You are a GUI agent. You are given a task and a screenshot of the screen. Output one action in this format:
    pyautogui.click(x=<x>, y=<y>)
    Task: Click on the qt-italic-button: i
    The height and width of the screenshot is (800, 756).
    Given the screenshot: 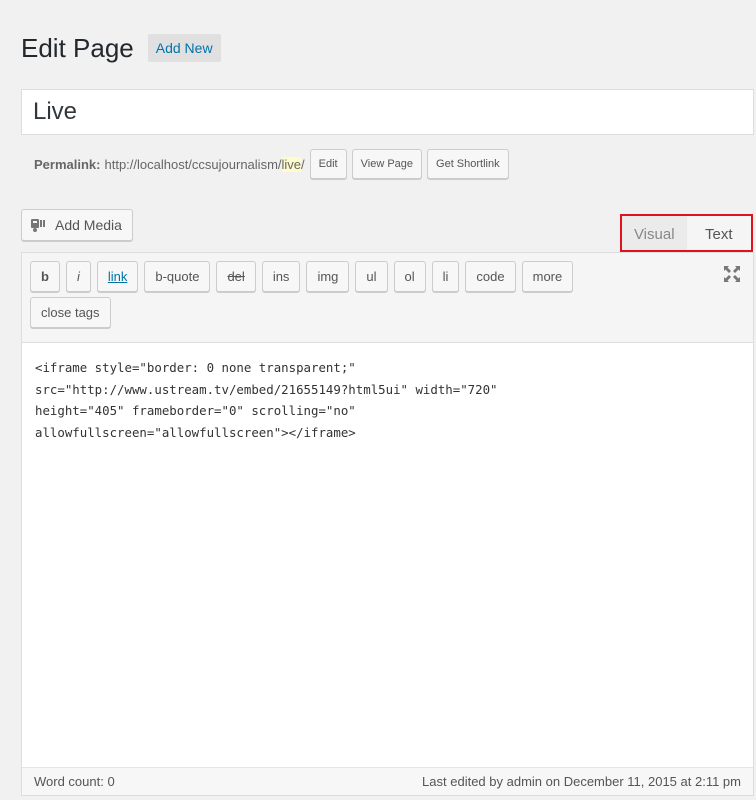 What is the action you would take?
    pyautogui.click(x=78, y=276)
    